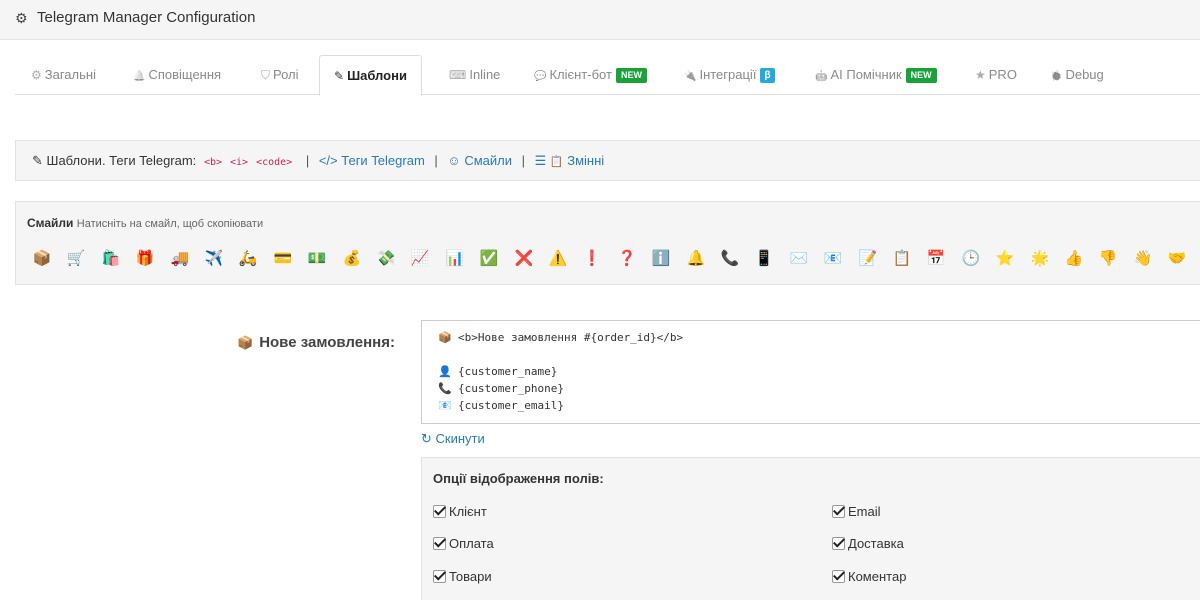 The width and height of the screenshot is (1200, 600). I want to click on email-icon: 📧, so click(445, 405).